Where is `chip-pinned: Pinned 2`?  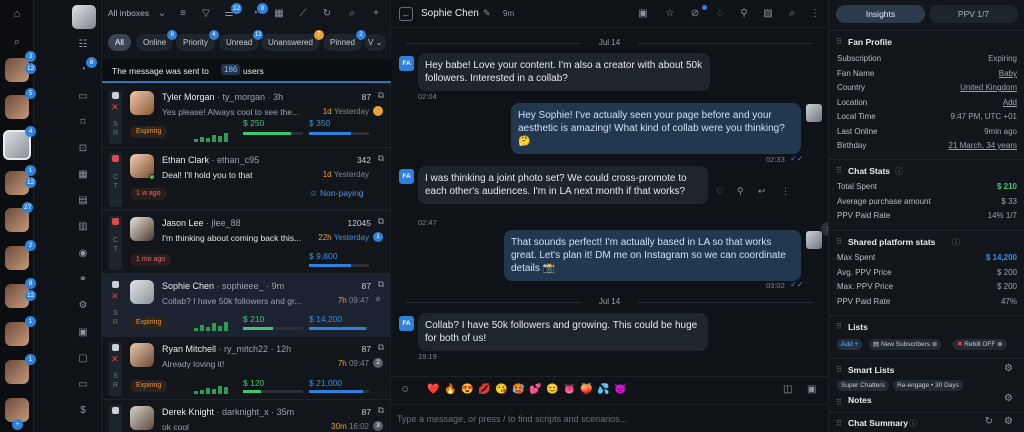
chip-pinned: Pinned 2 is located at coordinates (344, 40).